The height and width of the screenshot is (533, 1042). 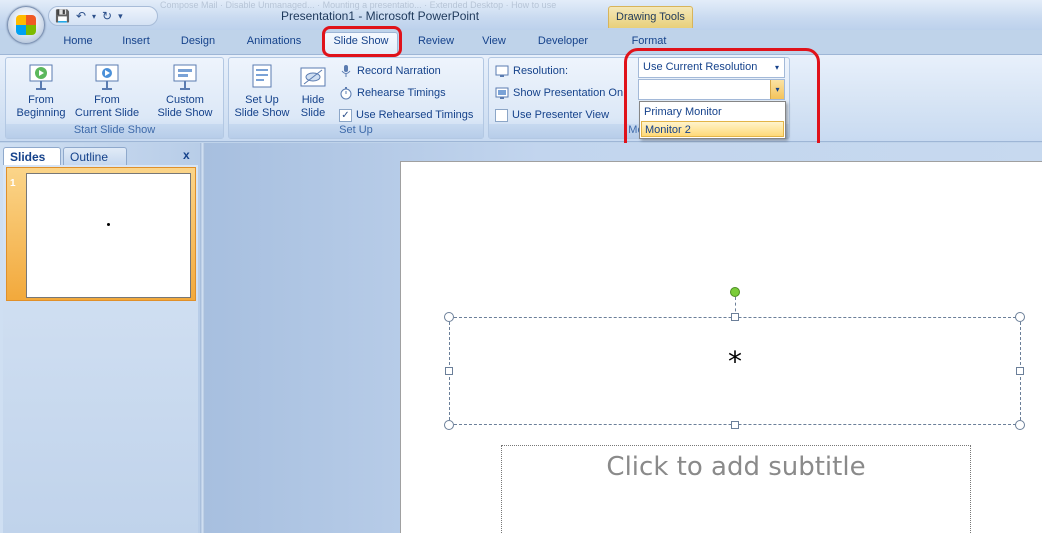 What do you see at coordinates (501, 115) in the screenshot?
I see `unchecked-box-icon` at bounding box center [501, 115].